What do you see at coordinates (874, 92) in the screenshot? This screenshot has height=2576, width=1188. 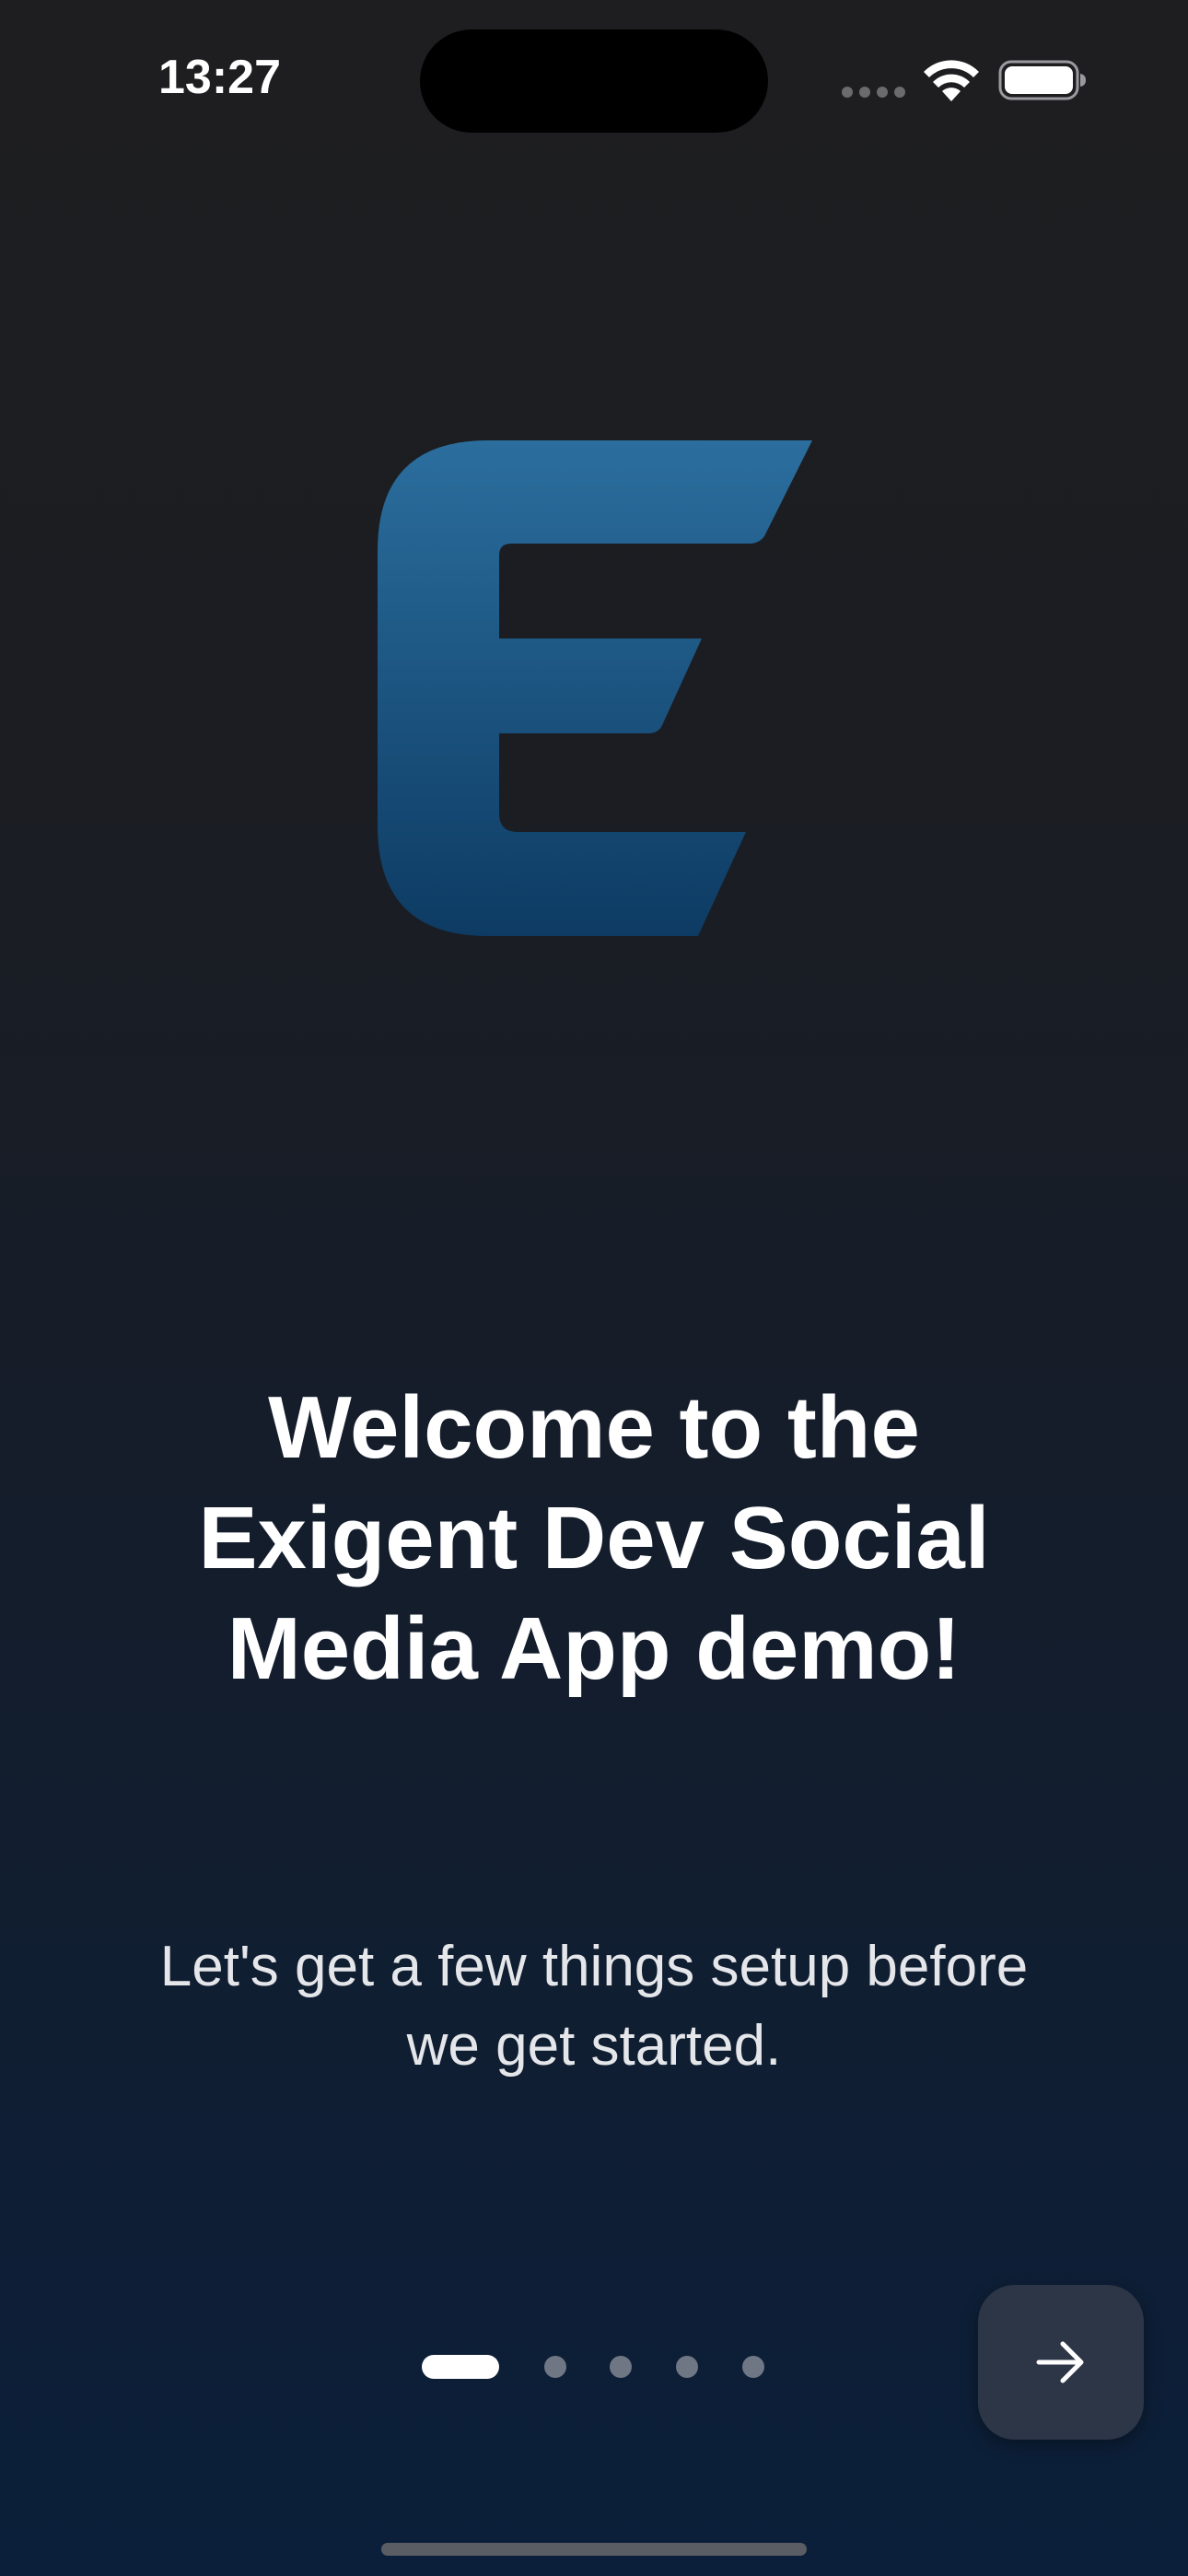 I see `cellular-signal-icon` at bounding box center [874, 92].